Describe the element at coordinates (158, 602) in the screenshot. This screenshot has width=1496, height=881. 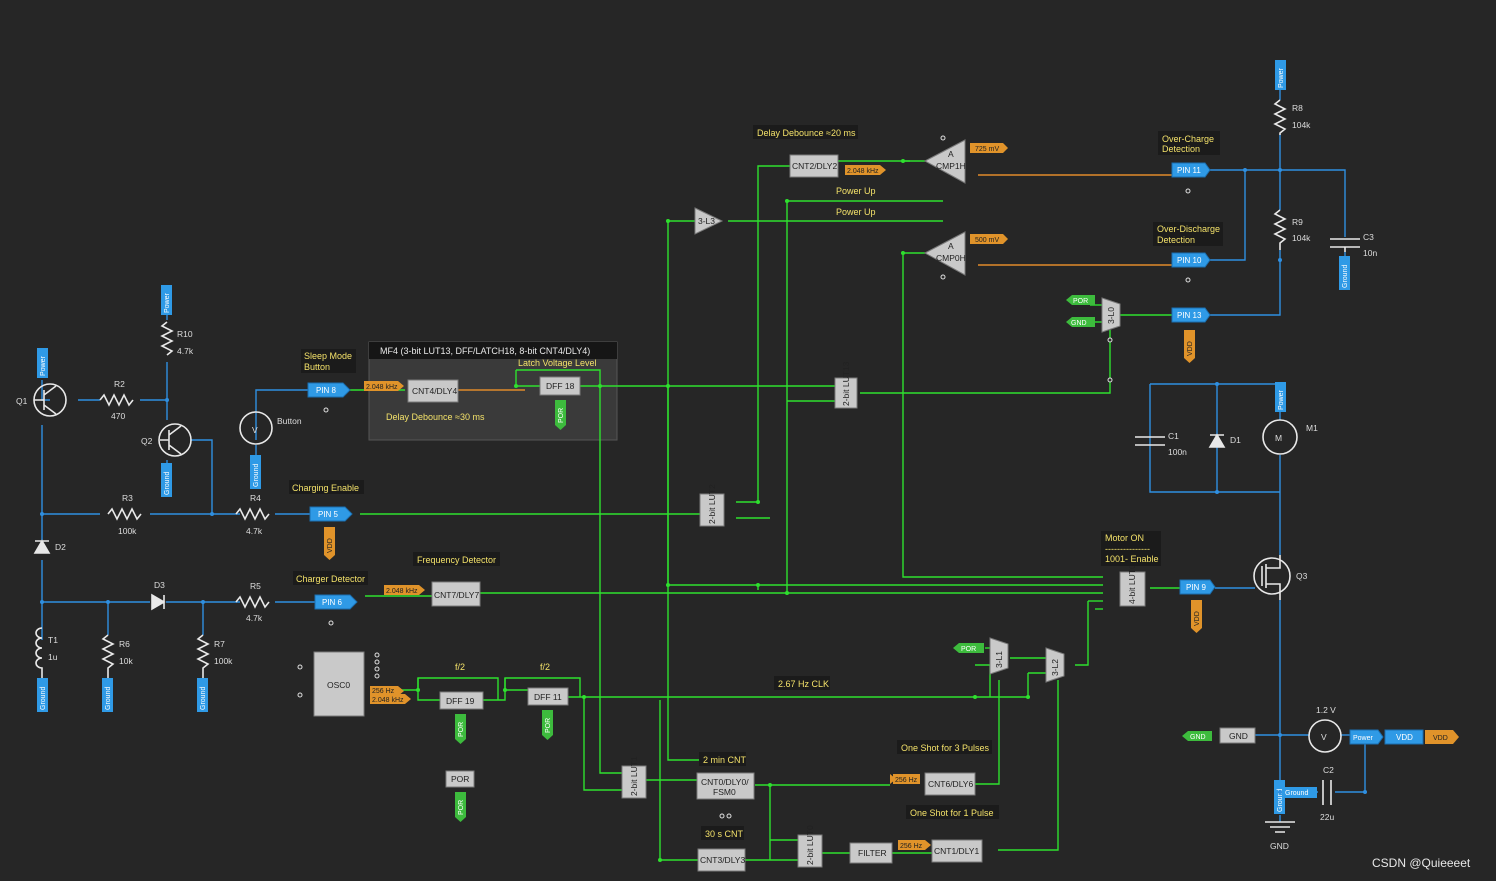
I see `d3-diode` at that location.